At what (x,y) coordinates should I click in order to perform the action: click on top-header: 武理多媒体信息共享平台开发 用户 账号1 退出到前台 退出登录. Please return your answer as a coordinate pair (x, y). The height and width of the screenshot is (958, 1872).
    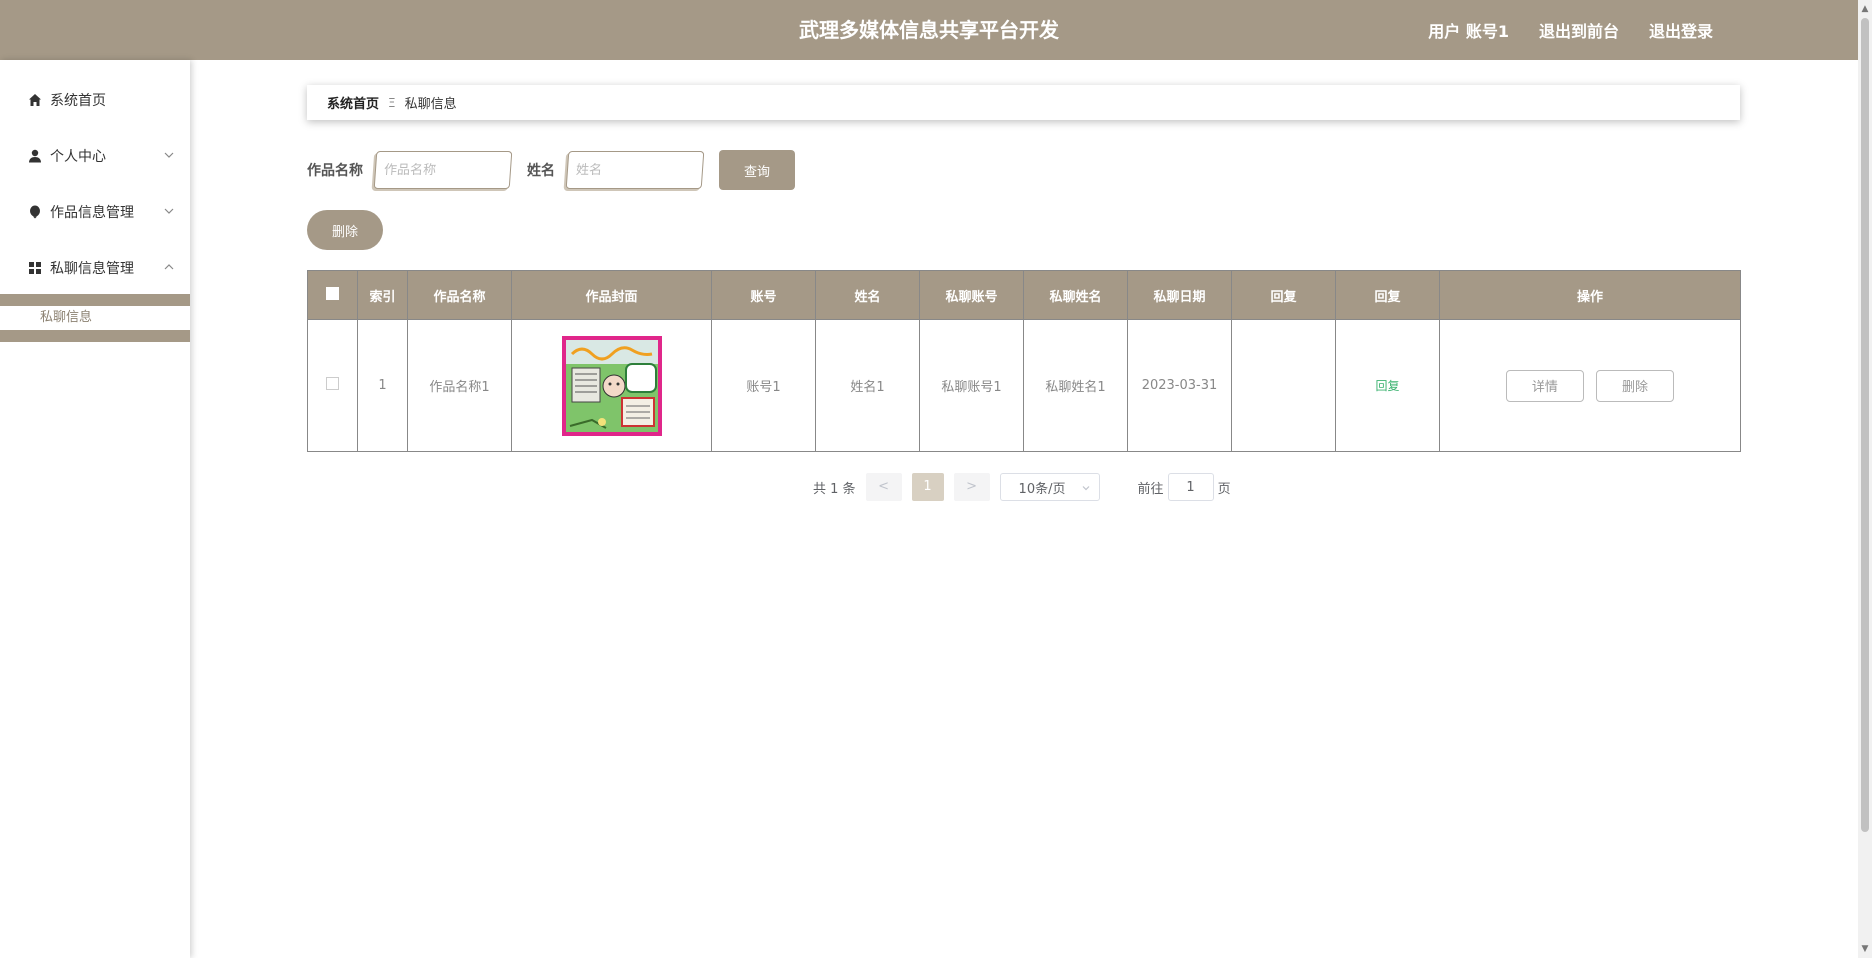
    Looking at the image, I should click on (929, 30).